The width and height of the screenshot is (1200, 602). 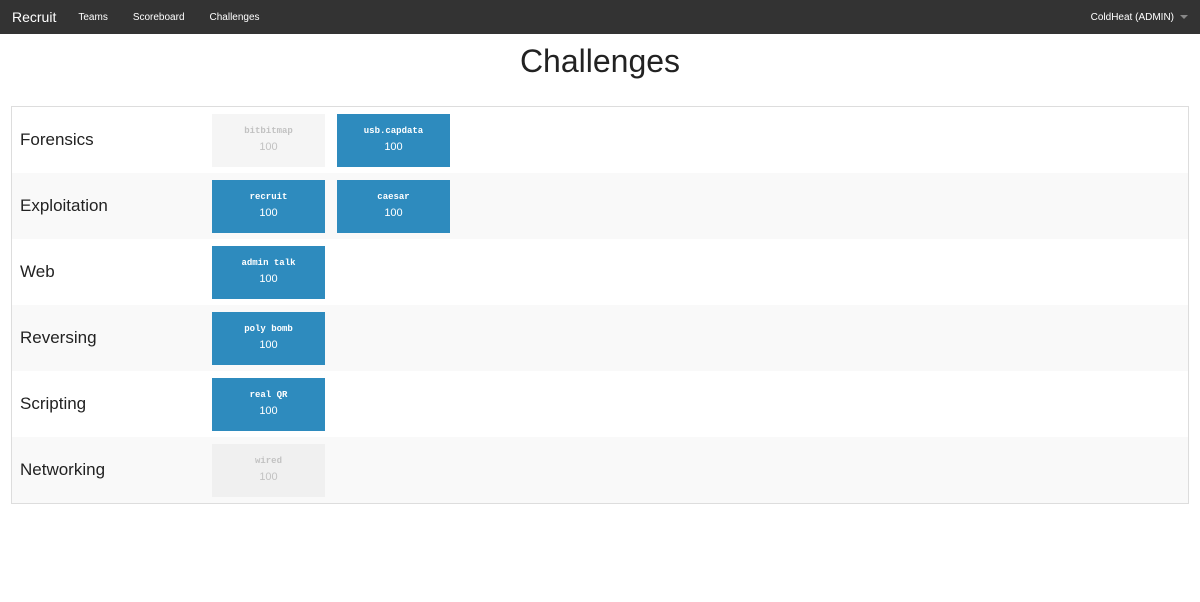 What do you see at coordinates (600, 206) in the screenshot?
I see `category-row: Exploitation recruit 100 caesar 100` at bounding box center [600, 206].